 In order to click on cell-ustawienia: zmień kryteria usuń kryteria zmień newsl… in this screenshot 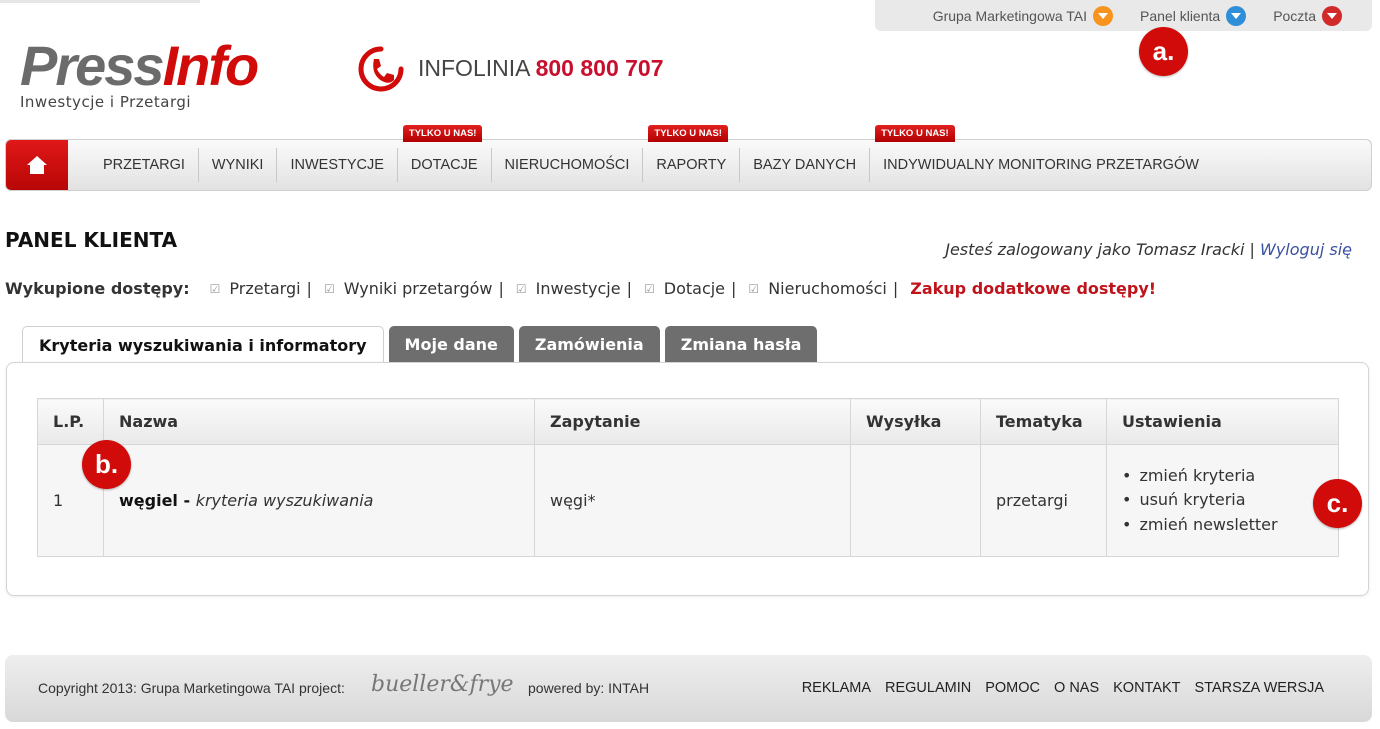, I will do `click(1222, 500)`.